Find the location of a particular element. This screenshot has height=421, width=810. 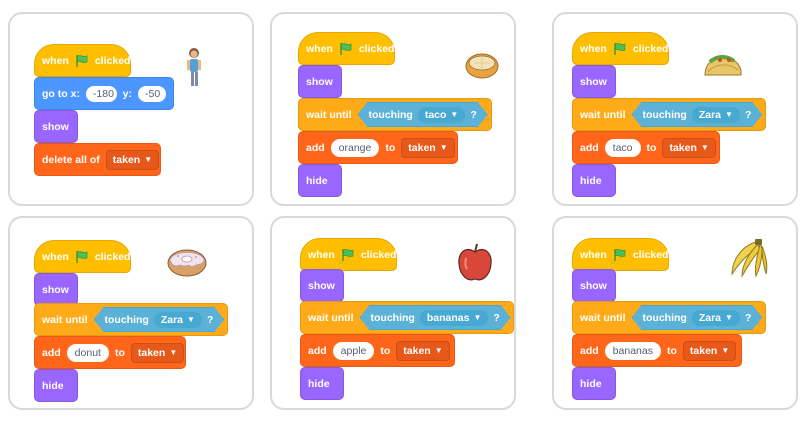

sprite-dropdown: taco ▼ is located at coordinates (442, 115).